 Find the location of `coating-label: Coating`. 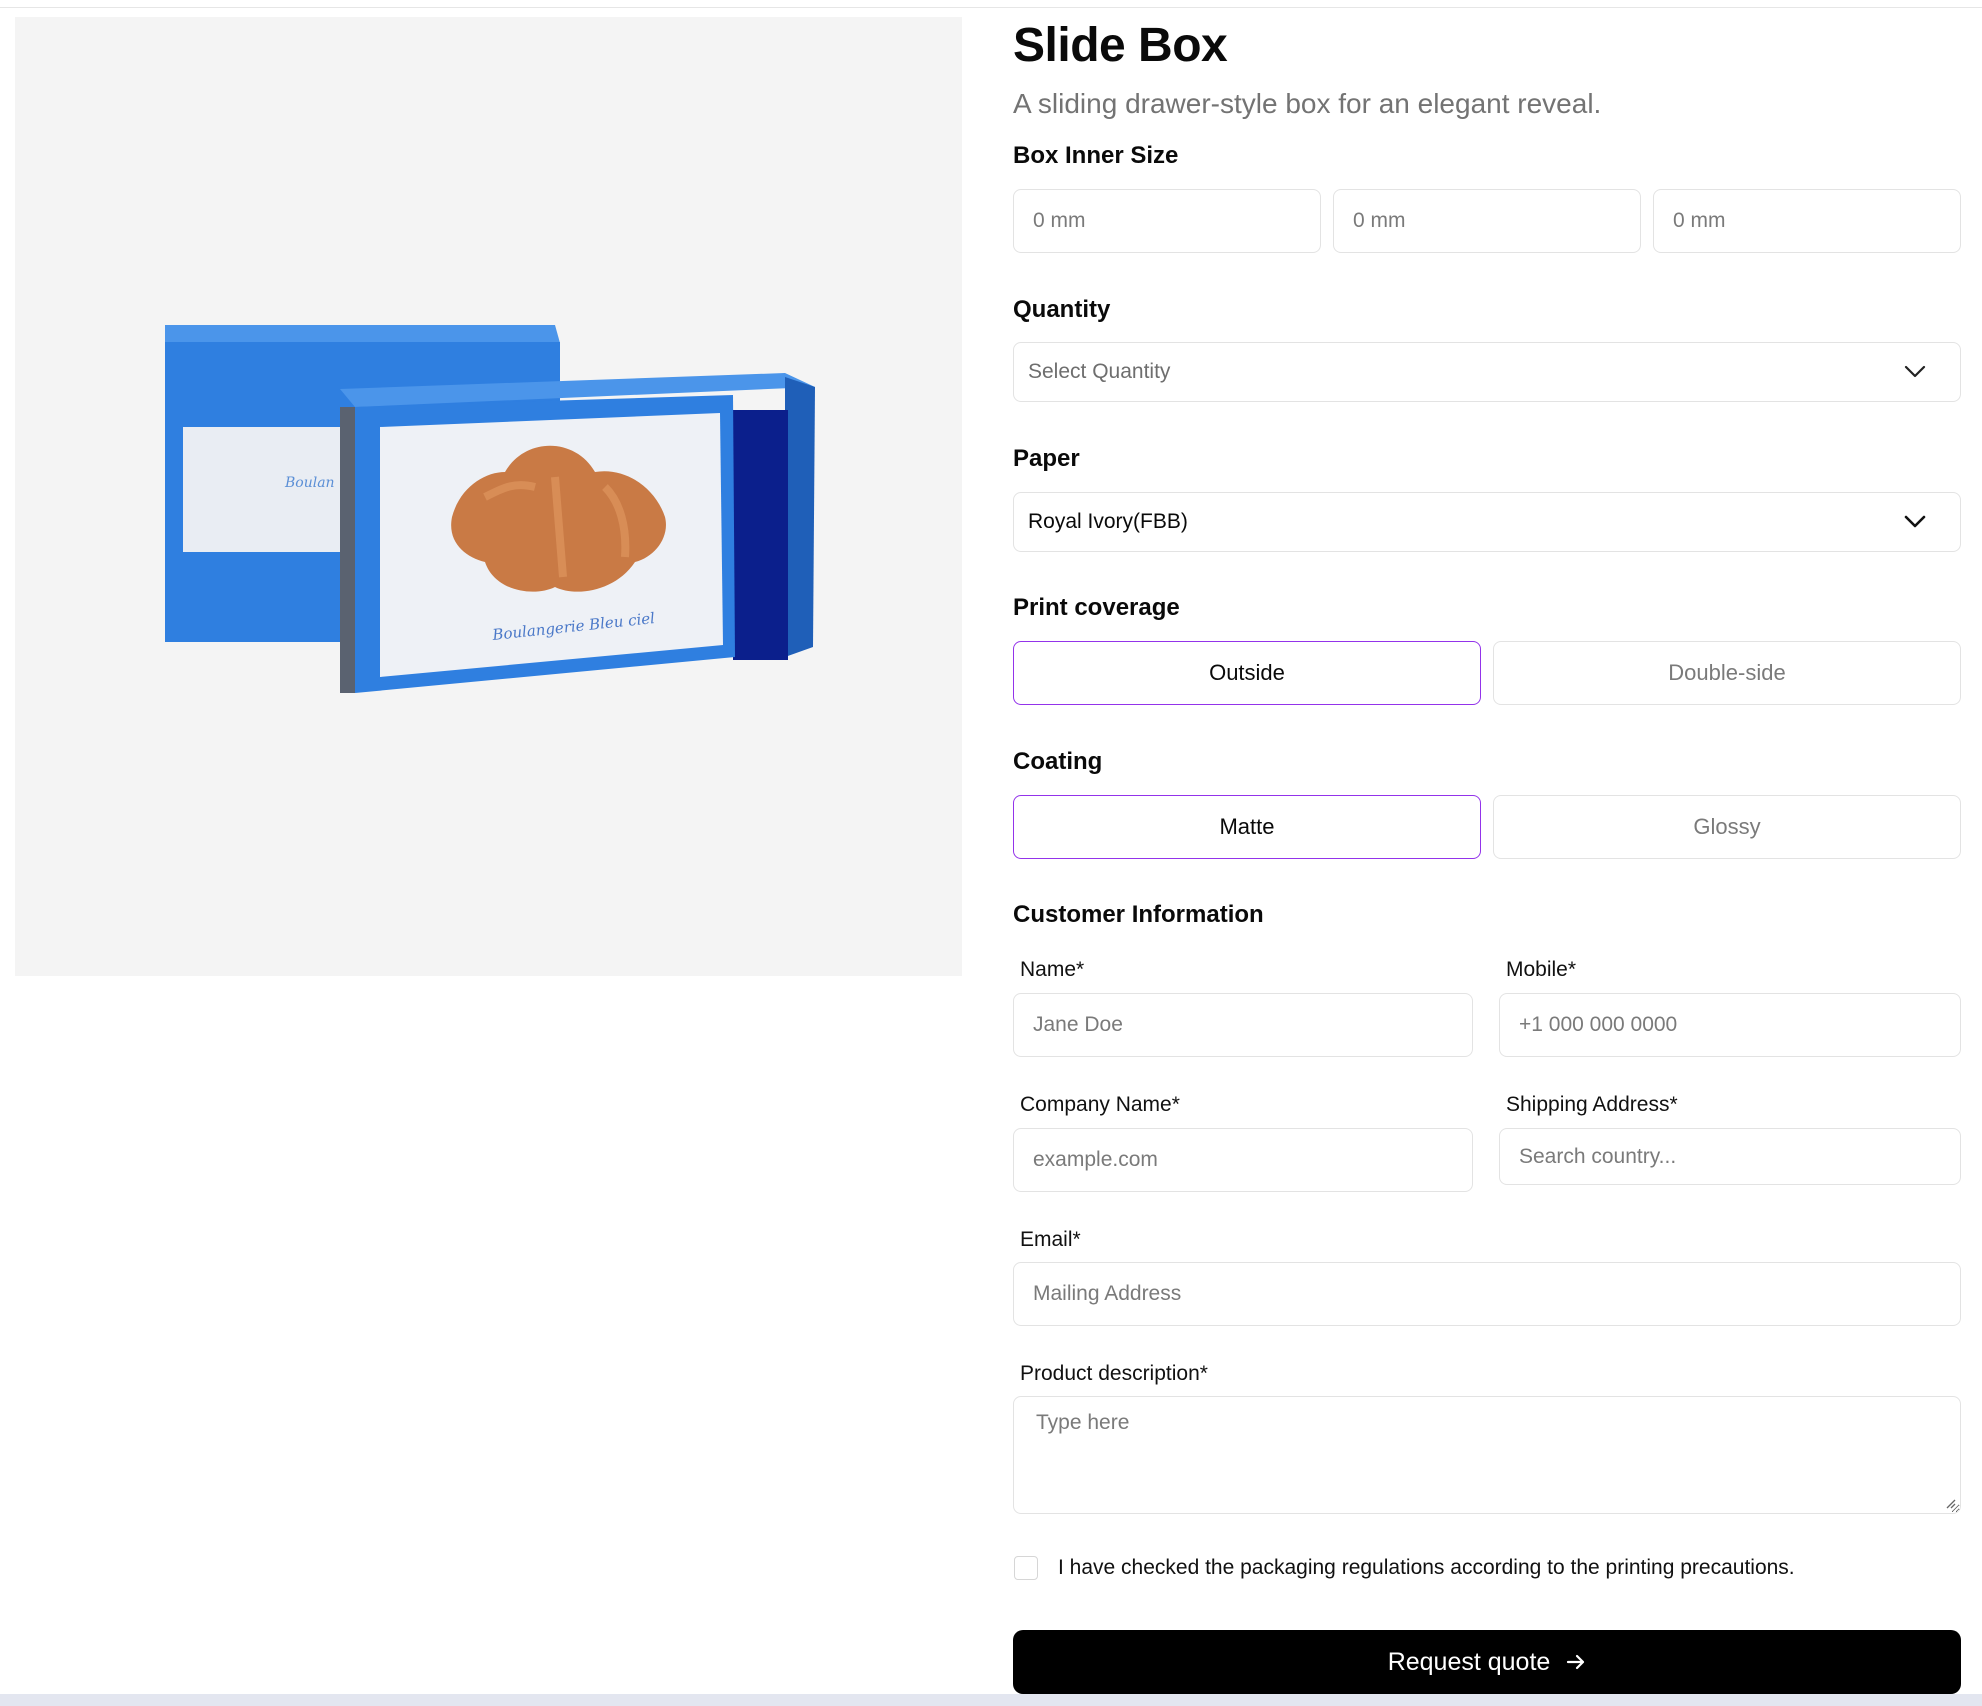

coating-label: Coating is located at coordinates (1058, 761).